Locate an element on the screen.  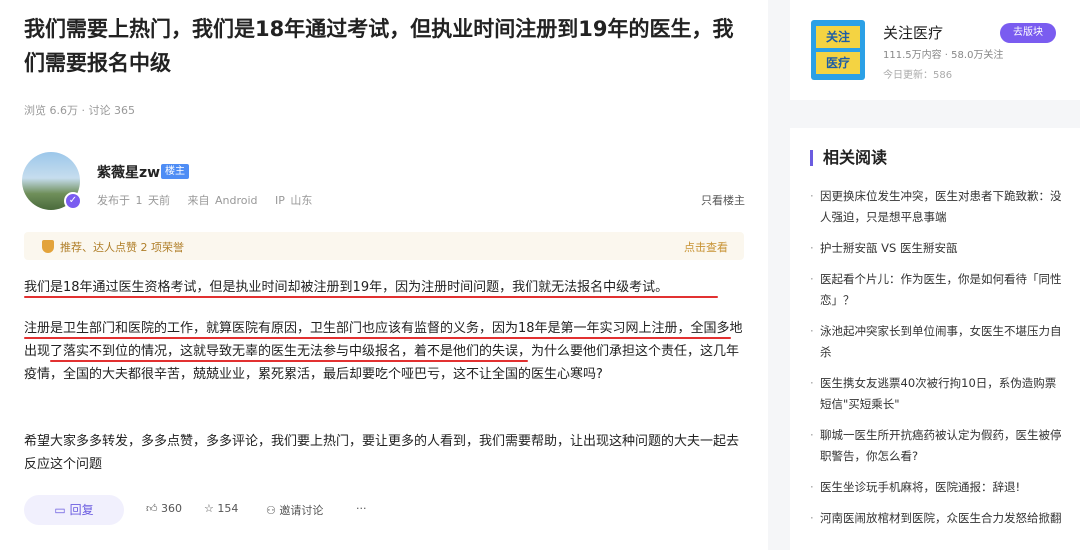
op-badge: 楼主 is located at coordinates (175, 171).